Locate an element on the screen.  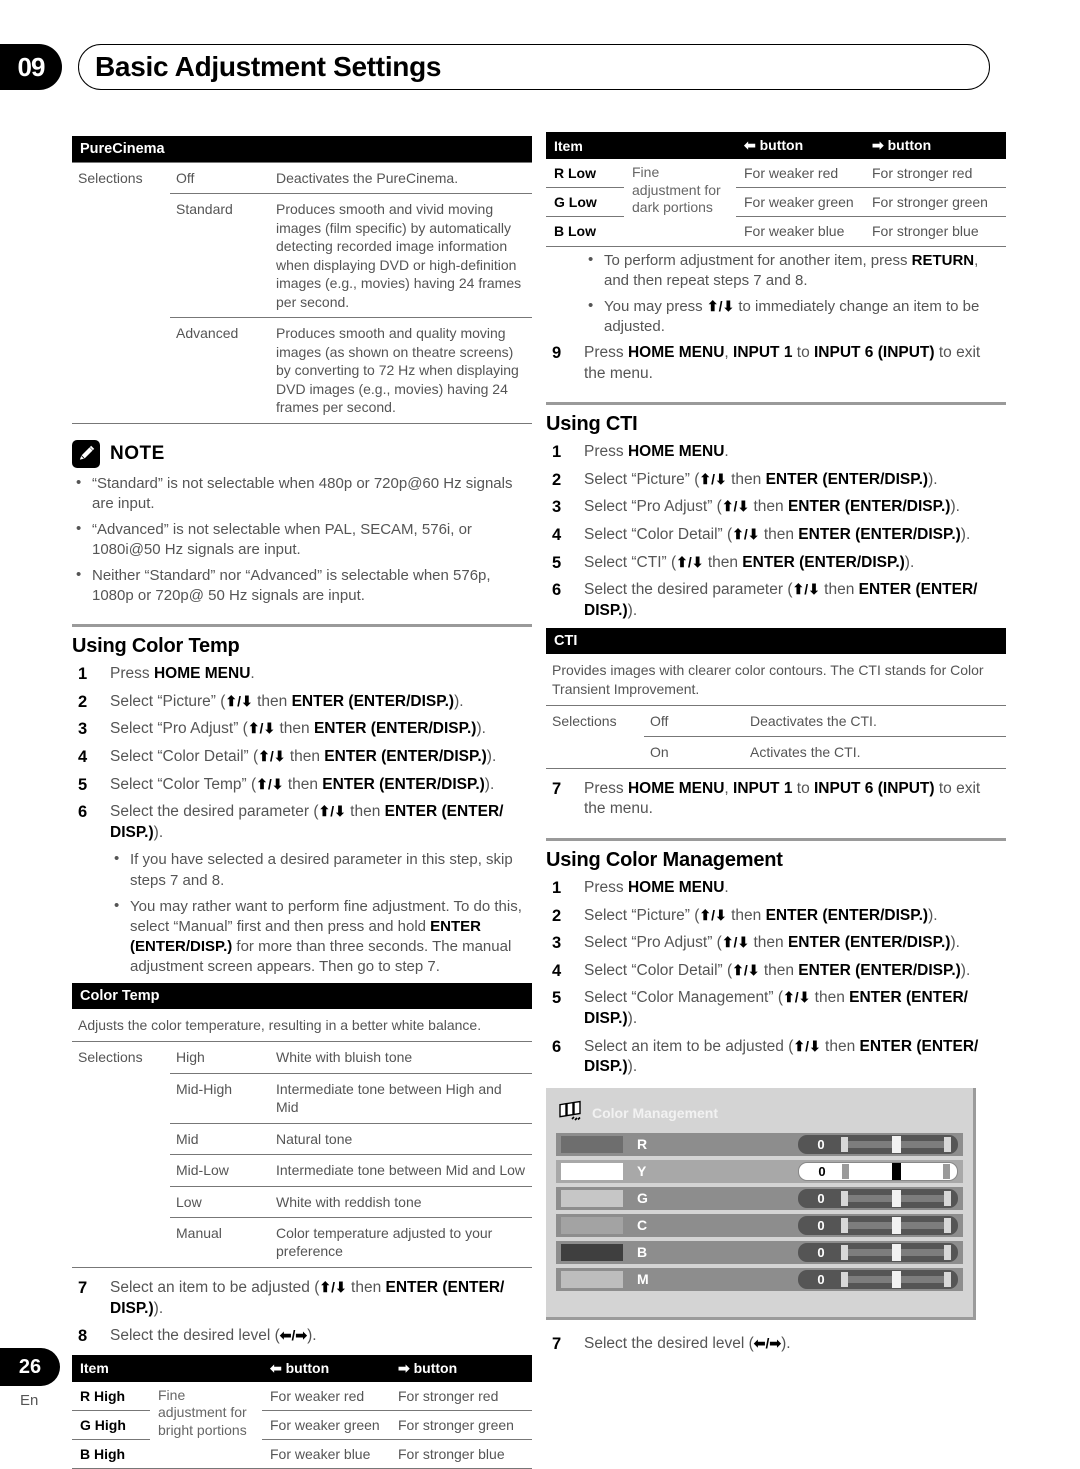
list-item: R 0 is located at coordinates (759, 1144).